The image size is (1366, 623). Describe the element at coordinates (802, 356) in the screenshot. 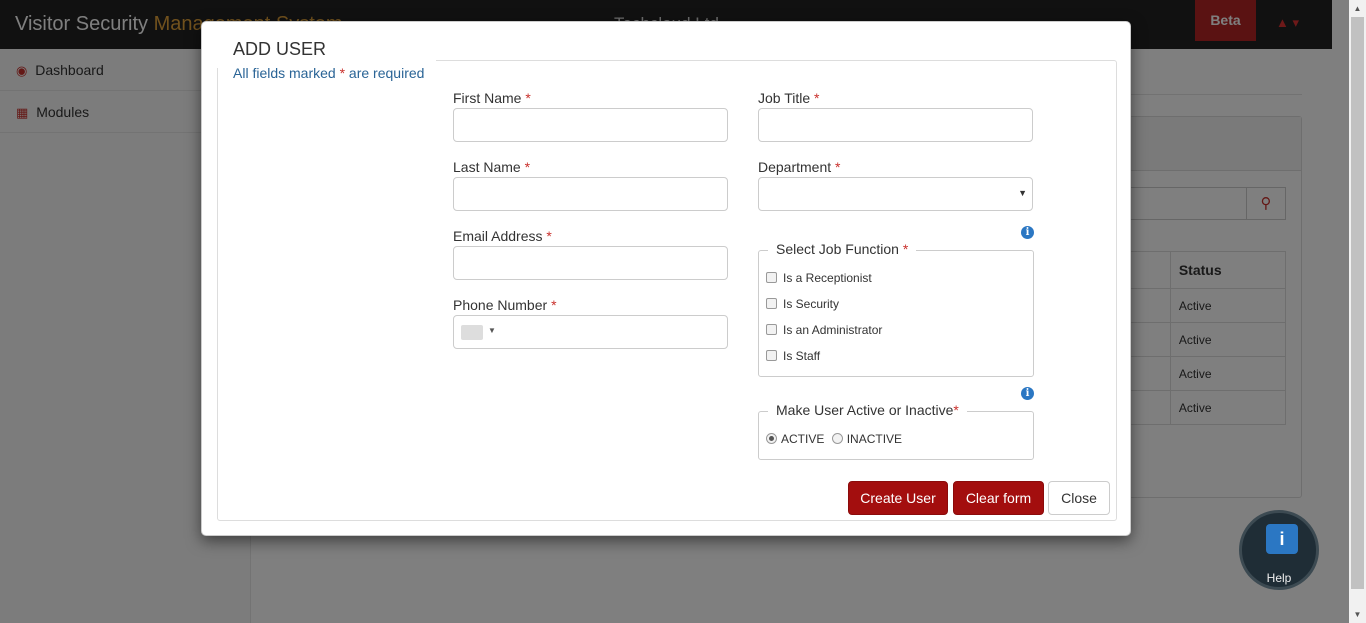

I see `checkbox-label: Is Staff` at that location.